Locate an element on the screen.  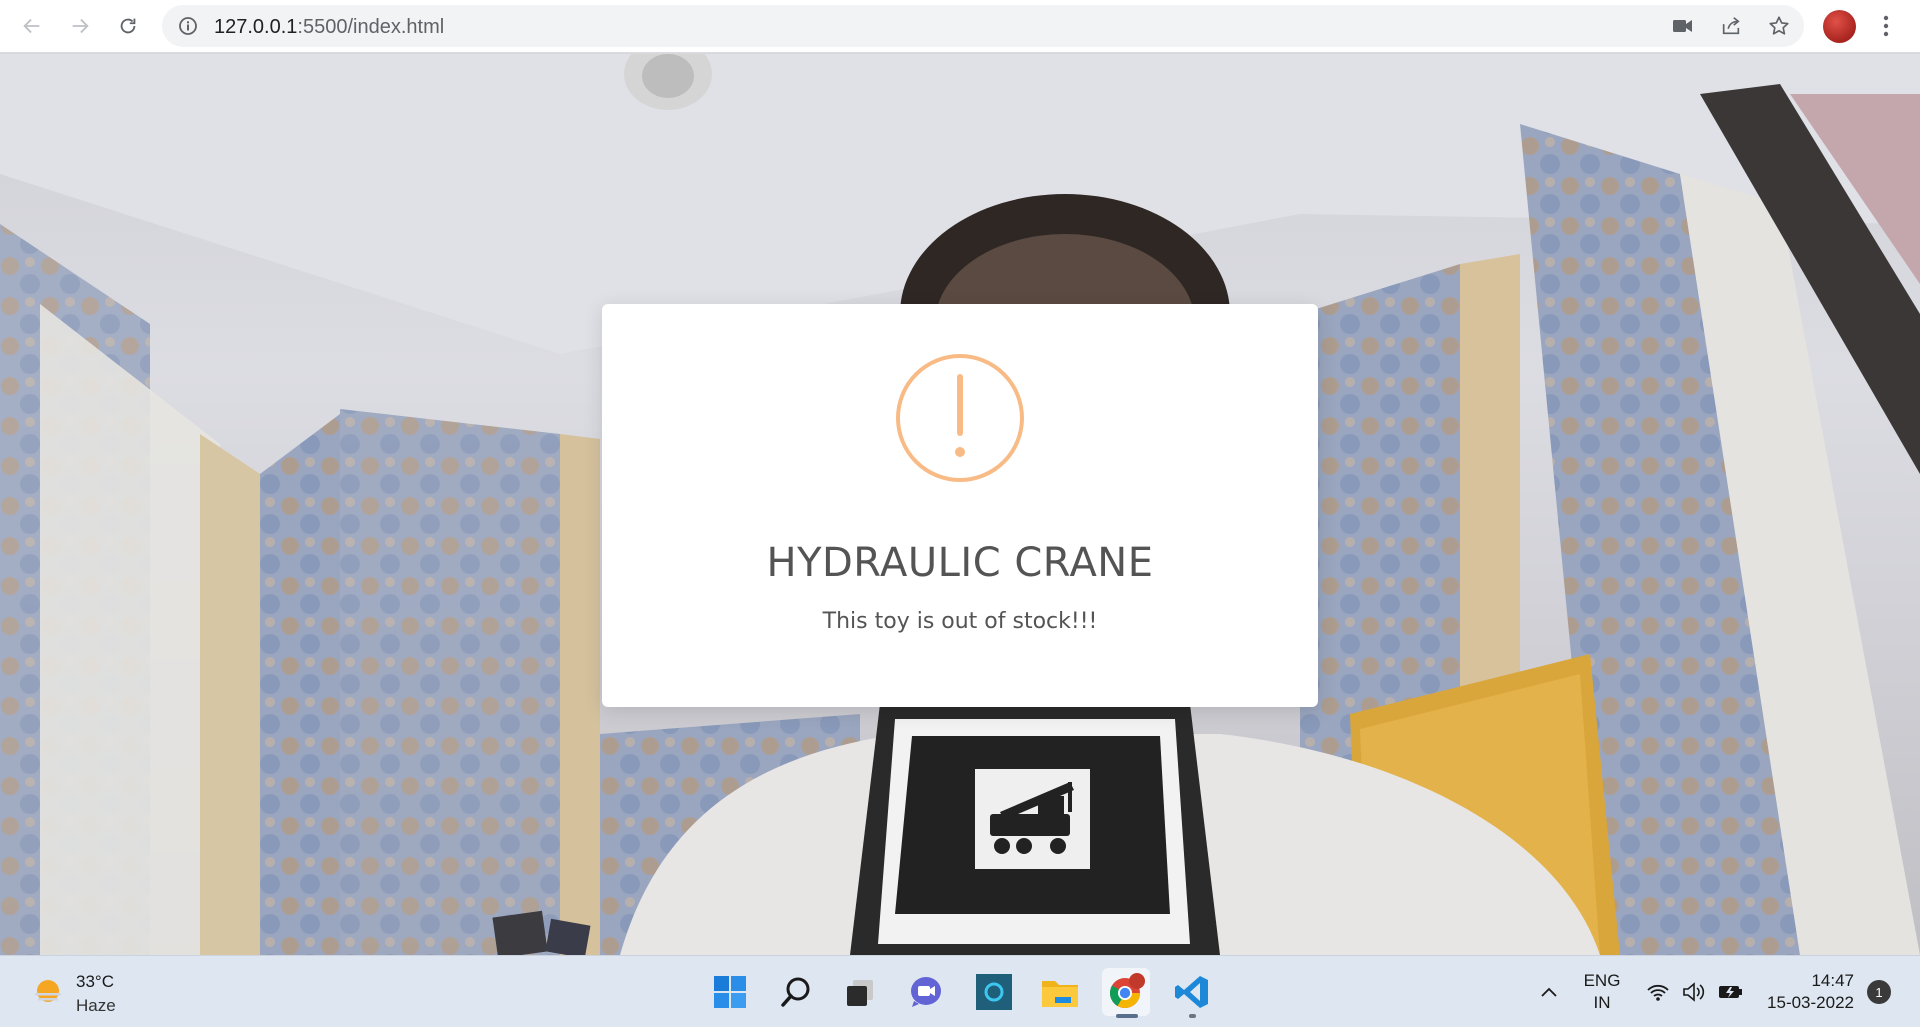
cortana-icon is located at coordinates (994, 992).